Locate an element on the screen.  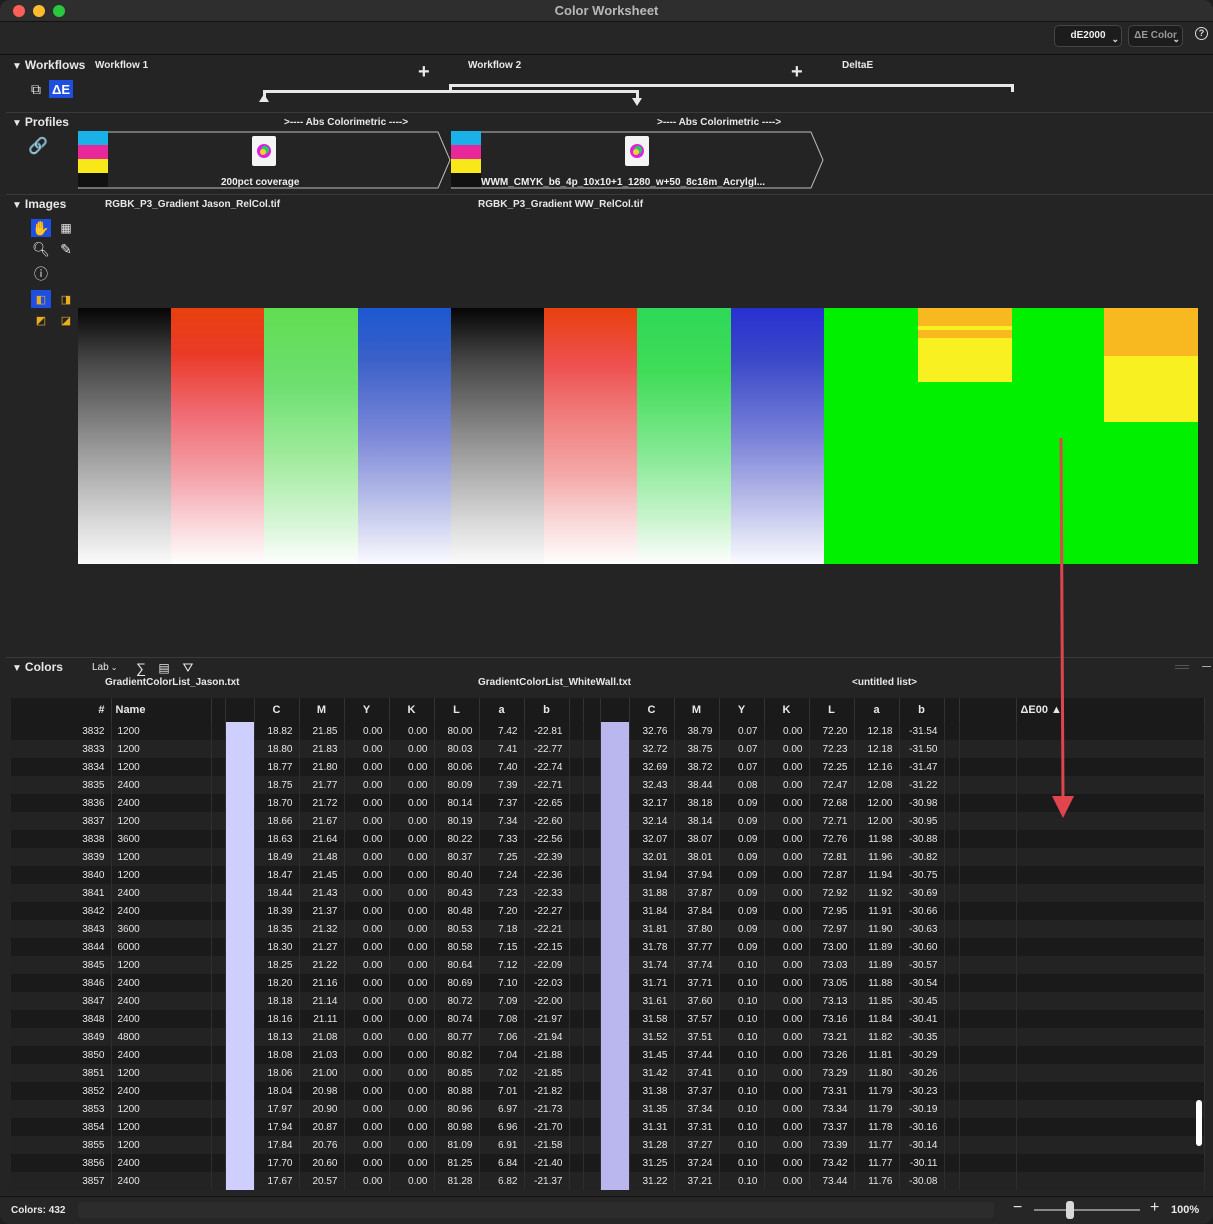
value-cell: 21.85 is located at coordinates (322, 731).